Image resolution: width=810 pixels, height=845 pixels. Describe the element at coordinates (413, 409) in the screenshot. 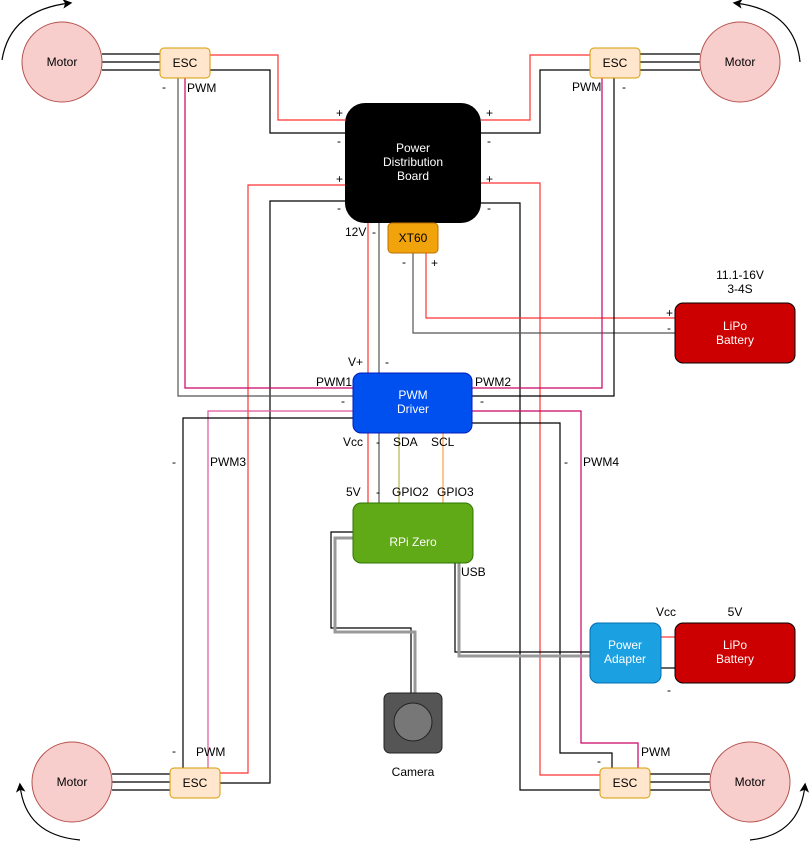

I see `svg-text: Driver` at that location.